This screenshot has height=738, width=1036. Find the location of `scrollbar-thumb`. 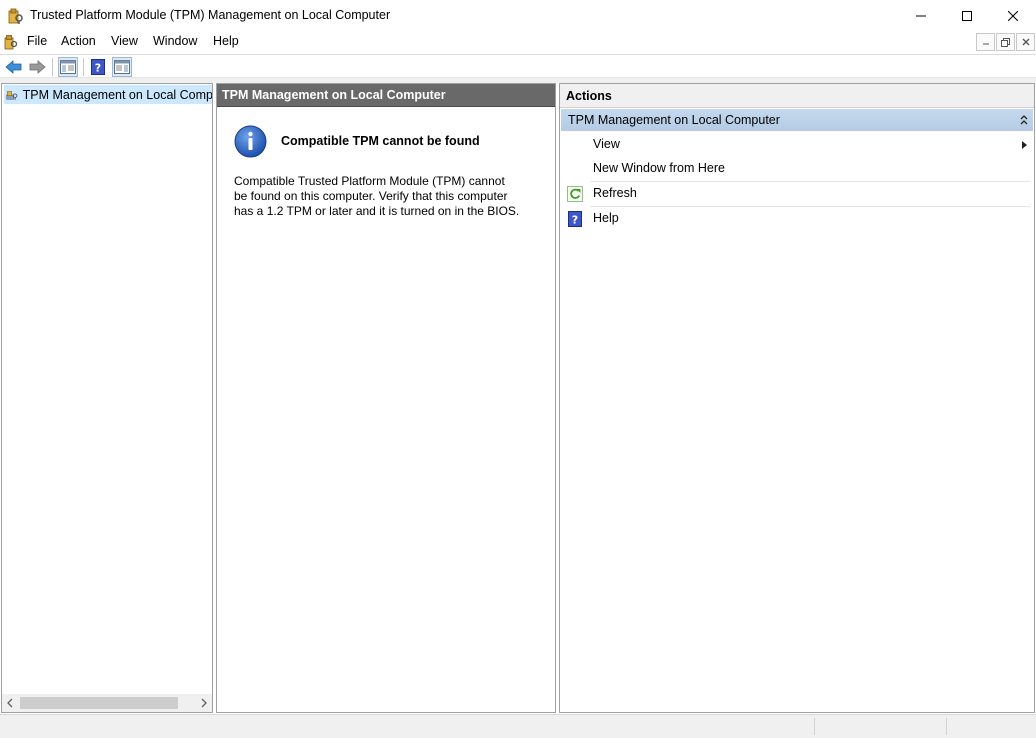

scrollbar-thumb is located at coordinates (99, 703).